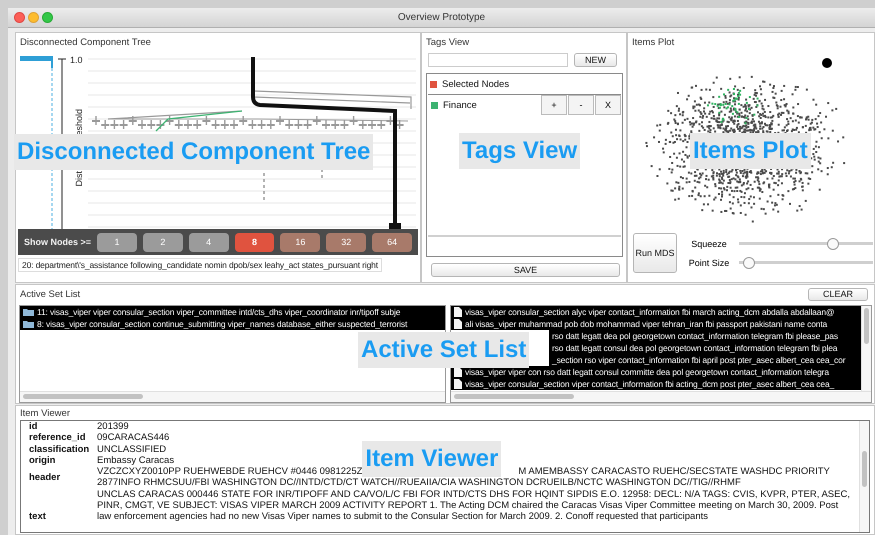 Image resolution: width=875 pixels, height=535 pixels. Describe the element at coordinates (300, 242) in the screenshot. I see `node-size-button: 16` at that location.